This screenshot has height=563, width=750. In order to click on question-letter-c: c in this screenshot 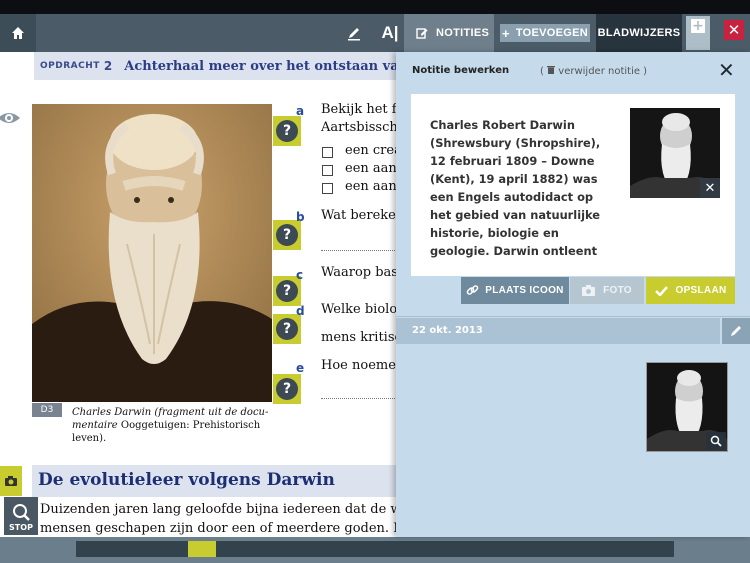, I will do `click(300, 275)`.